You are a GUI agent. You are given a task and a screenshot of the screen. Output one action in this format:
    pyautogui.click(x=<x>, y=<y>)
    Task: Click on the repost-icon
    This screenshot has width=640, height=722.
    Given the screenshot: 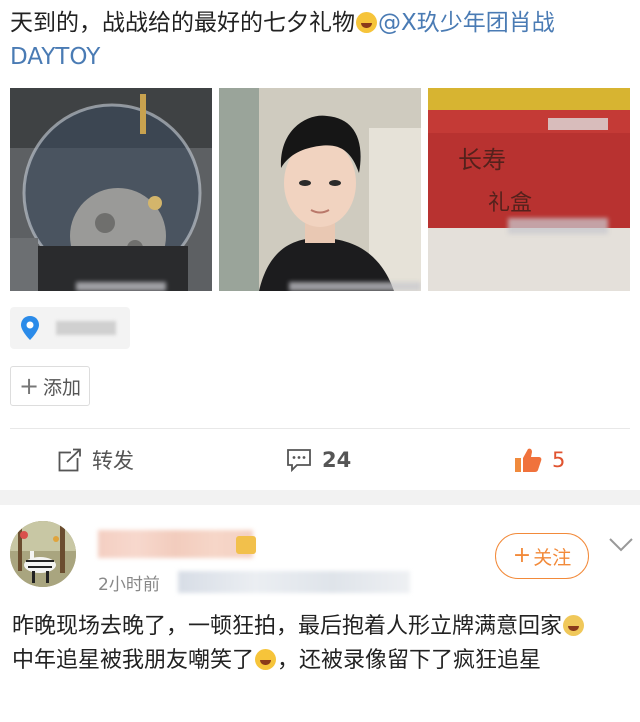 What is the action you would take?
    pyautogui.click(x=70, y=460)
    